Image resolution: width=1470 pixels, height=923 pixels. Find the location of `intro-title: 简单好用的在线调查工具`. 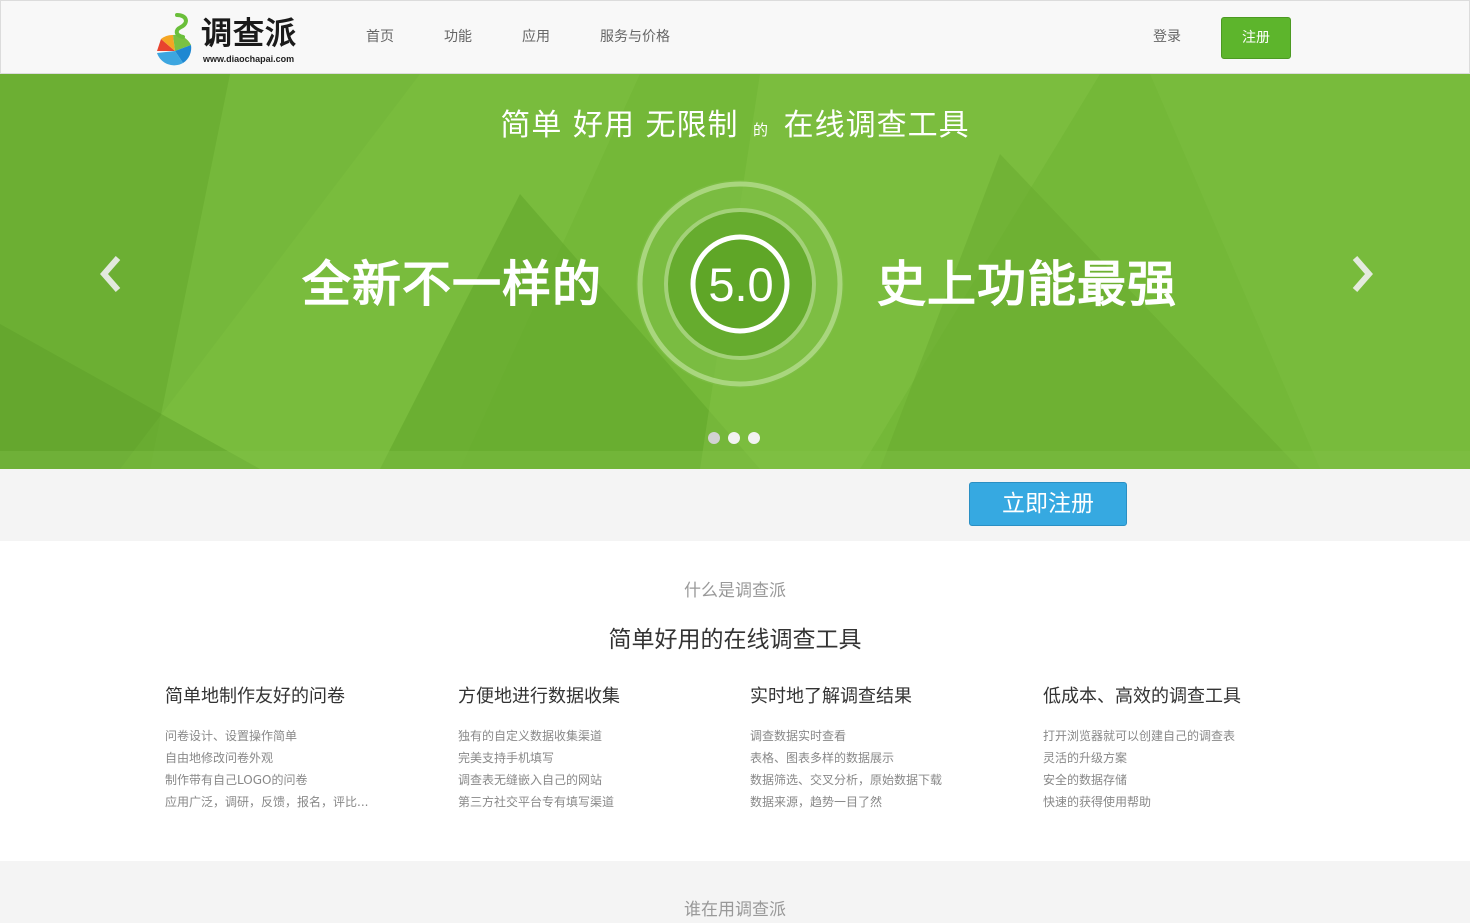

intro-title: 简单好用的在线调查工具 is located at coordinates (735, 640).